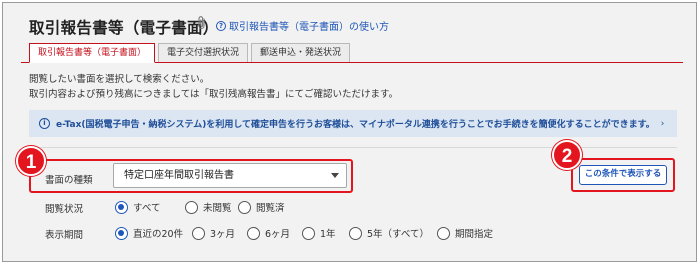  I want to click on radio-label: 期間指定, so click(474, 234).